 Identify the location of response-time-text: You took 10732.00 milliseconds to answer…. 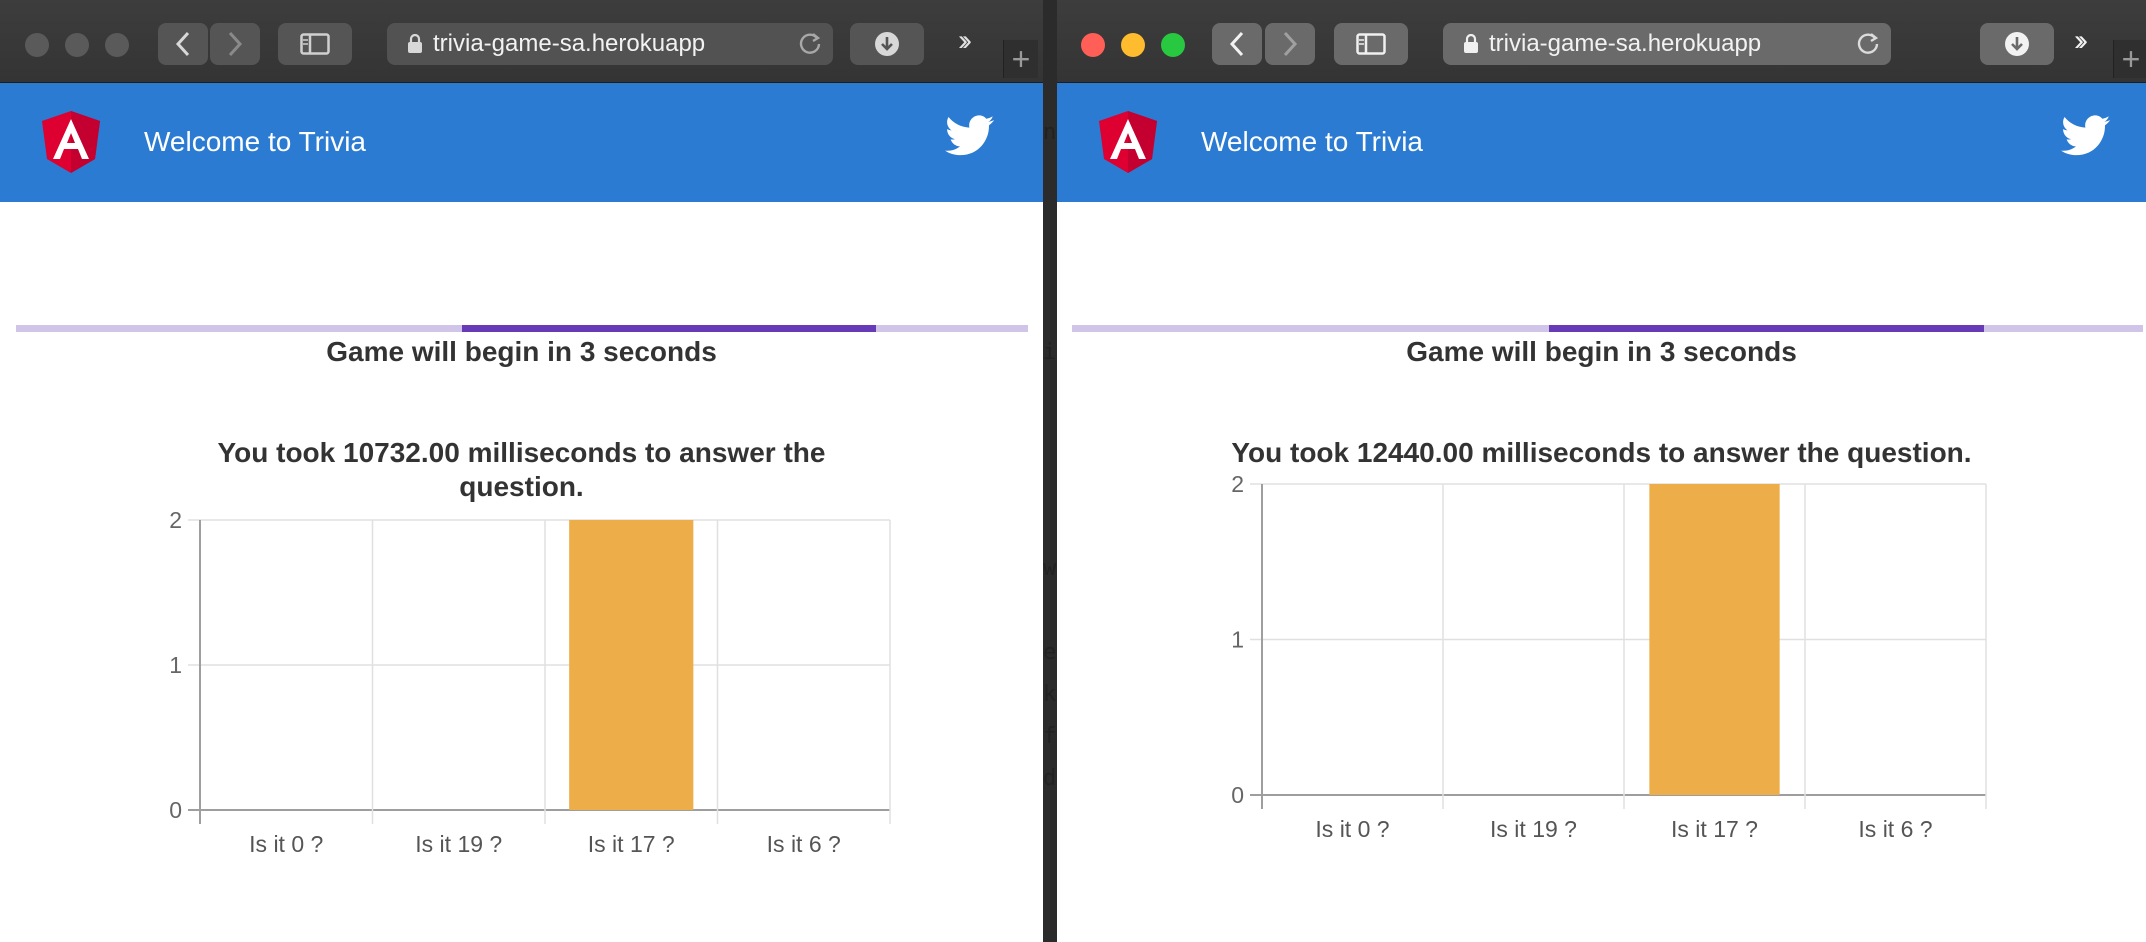
(521, 469).